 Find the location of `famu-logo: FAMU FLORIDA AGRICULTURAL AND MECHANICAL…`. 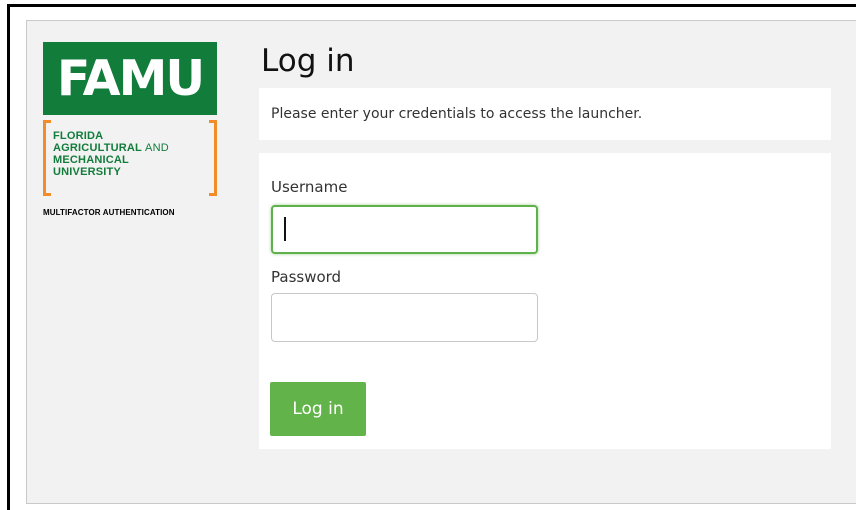

famu-logo: FAMU FLORIDA AGRICULTURAL AND MECHANICAL… is located at coordinates (130, 129).